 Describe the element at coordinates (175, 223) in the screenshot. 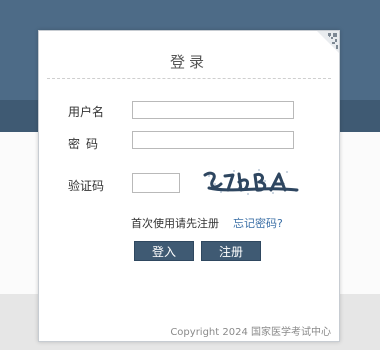

I see `first-use-text: 首次使用请先注册` at that location.